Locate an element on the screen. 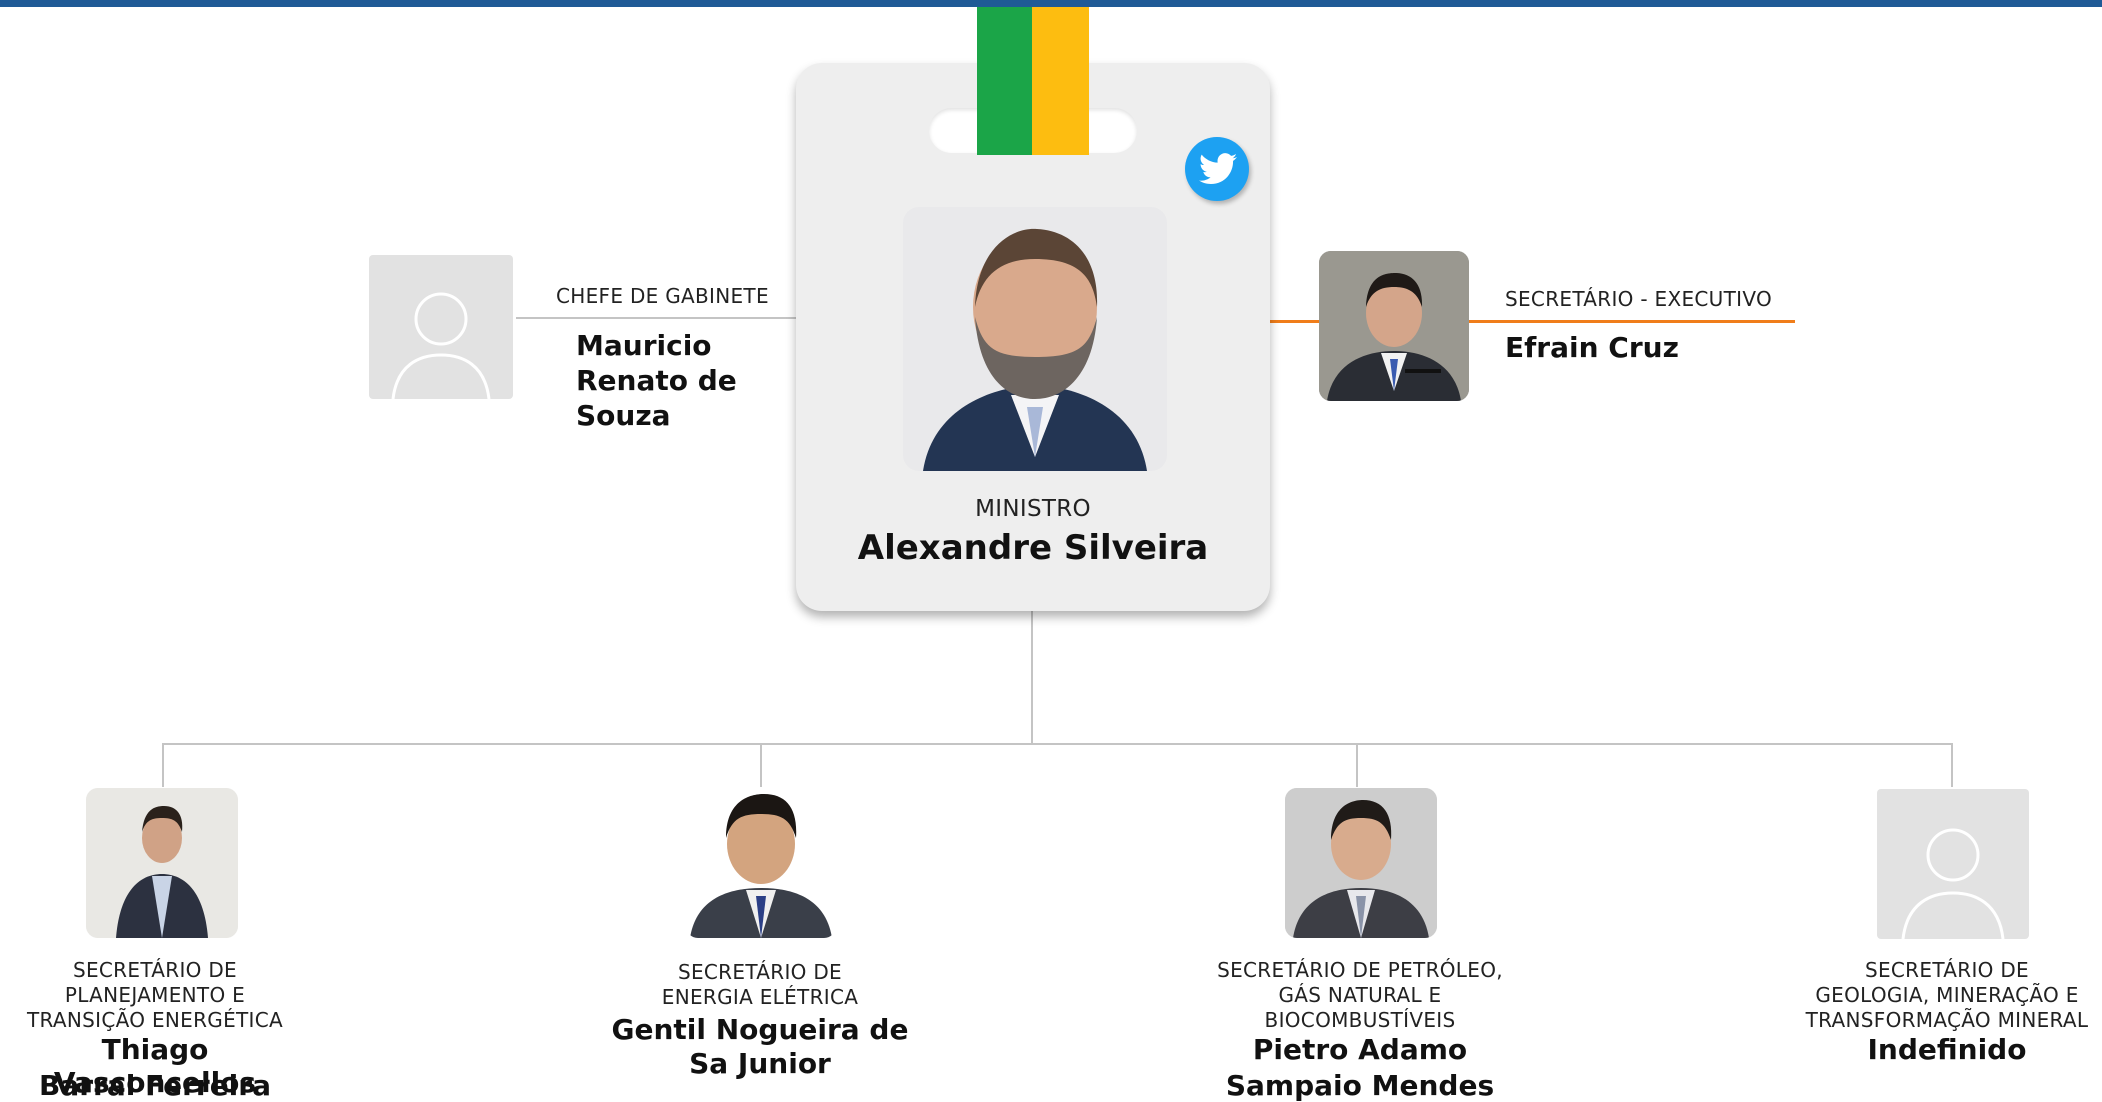 The height and width of the screenshot is (1102, 2102). secretary-1-name-line-2: Barral Ferreira is located at coordinates (155, 1085).